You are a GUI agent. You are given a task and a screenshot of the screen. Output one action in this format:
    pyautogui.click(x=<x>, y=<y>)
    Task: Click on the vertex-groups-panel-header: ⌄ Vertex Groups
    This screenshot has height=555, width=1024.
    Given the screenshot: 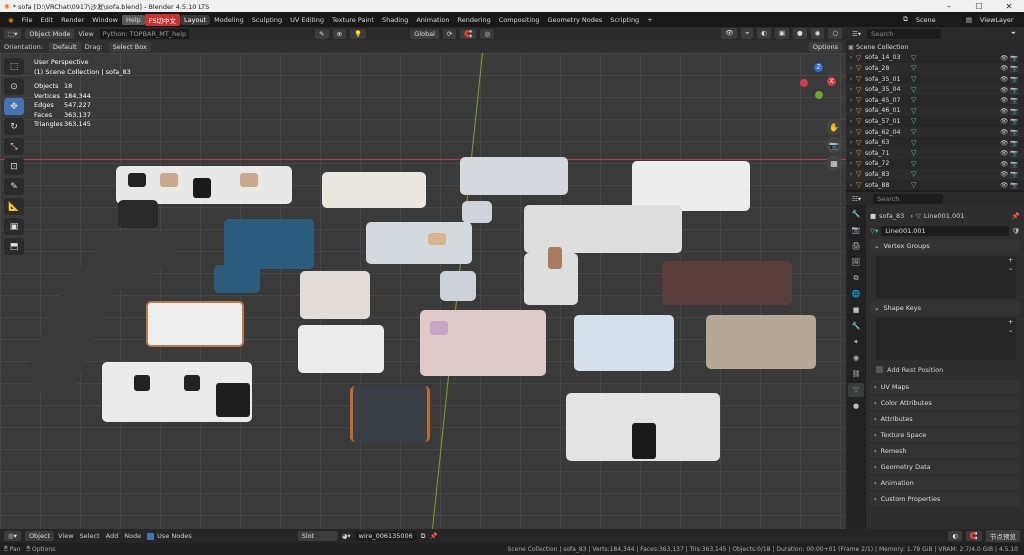 What is the action you would take?
    pyautogui.click(x=945, y=246)
    